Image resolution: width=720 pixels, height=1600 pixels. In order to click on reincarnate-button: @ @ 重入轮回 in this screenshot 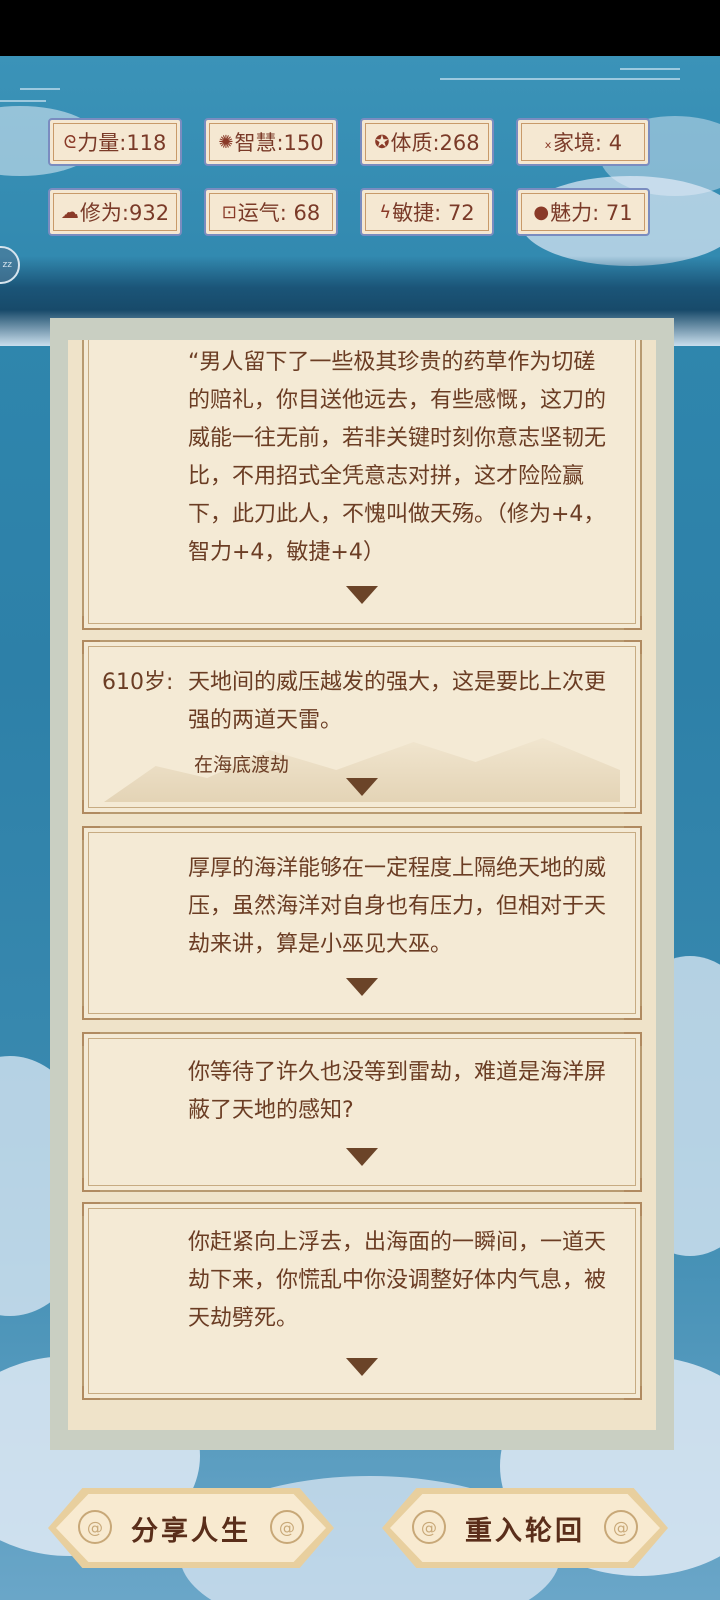, I will do `click(525, 1528)`.